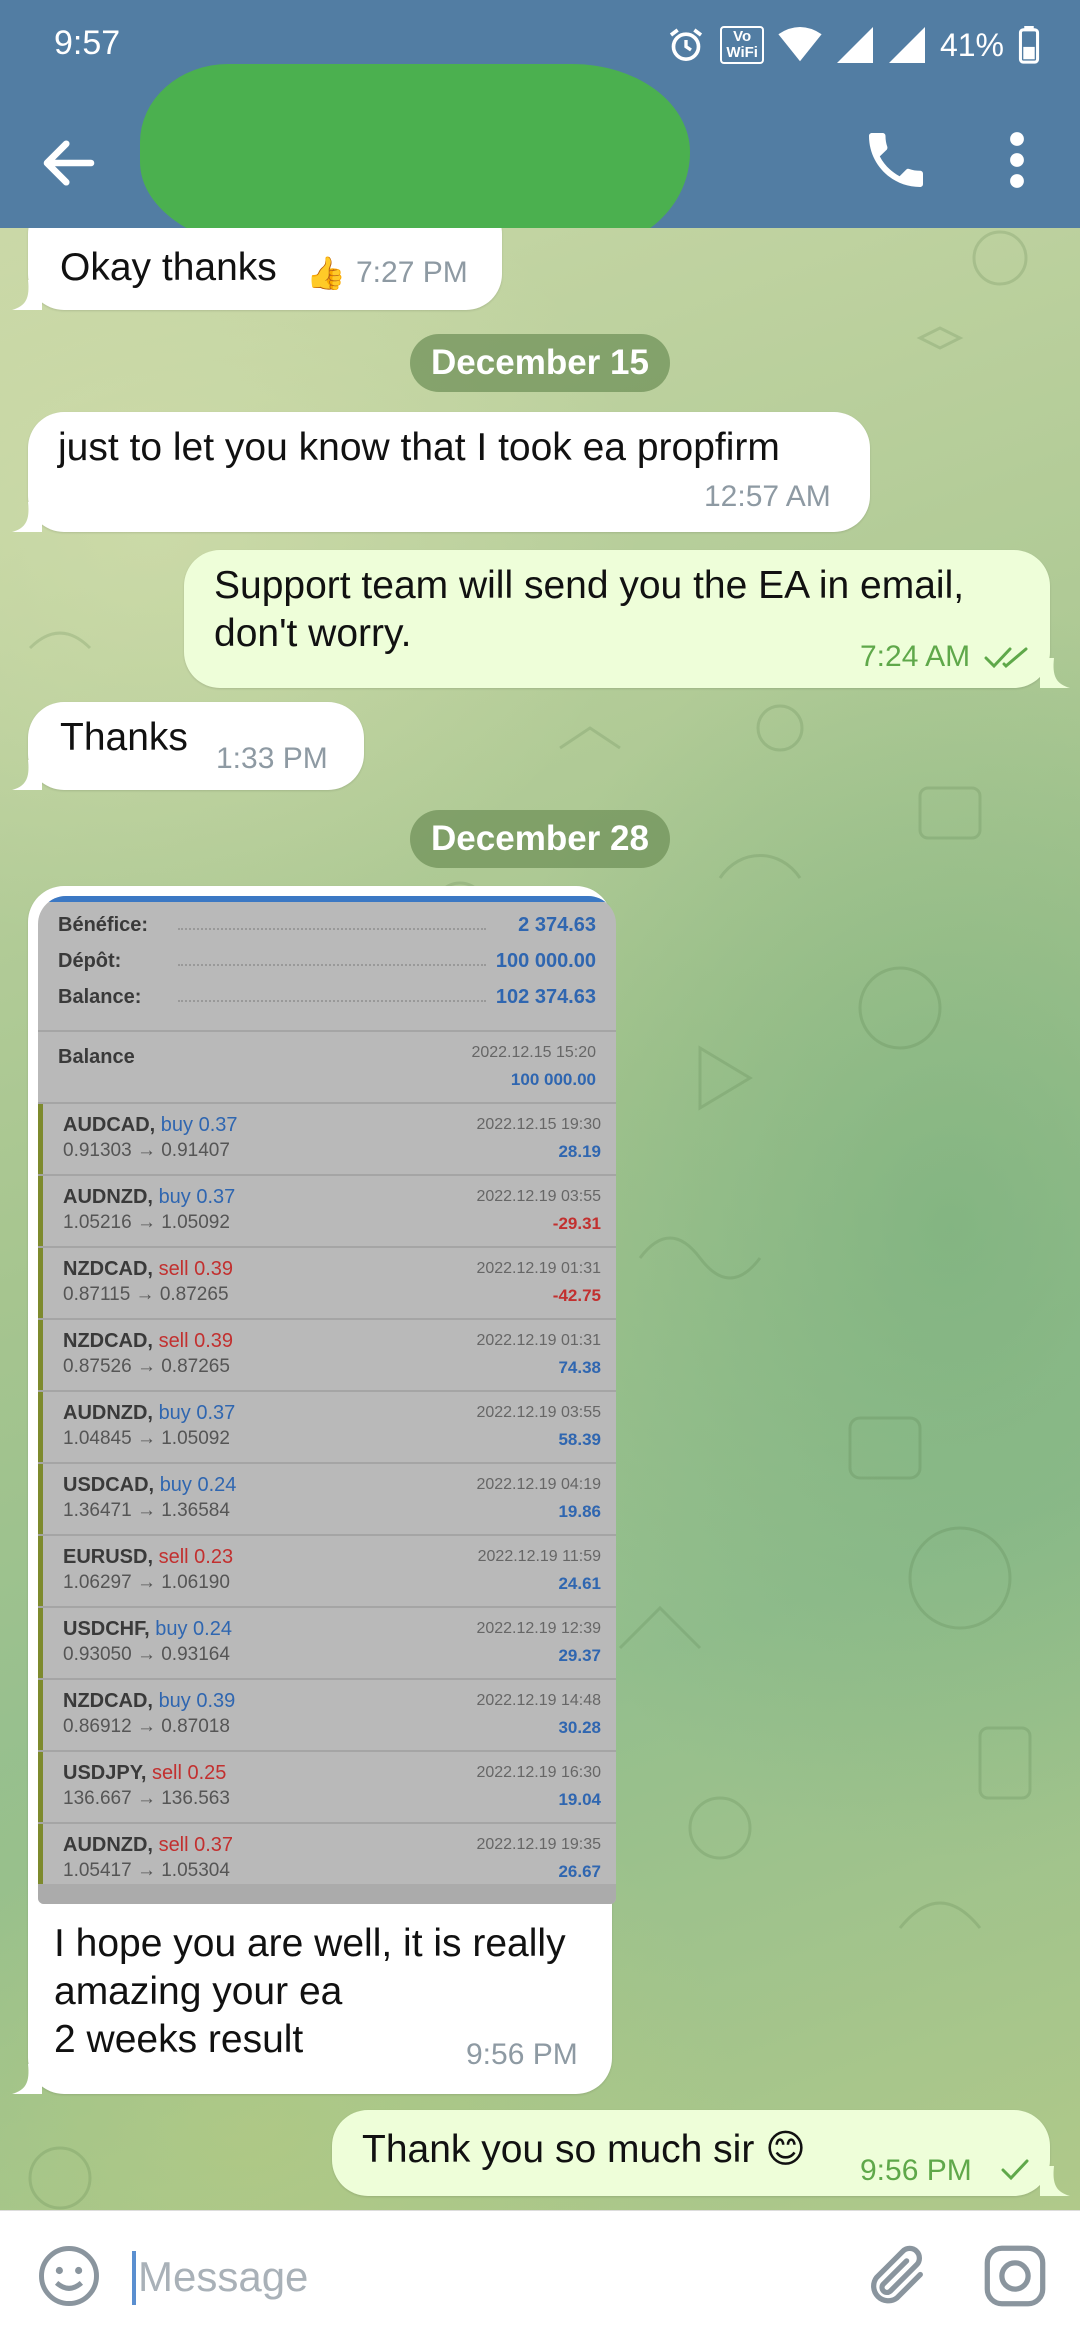  I want to click on caption-line-3: 2 weeks result, so click(179, 2039).